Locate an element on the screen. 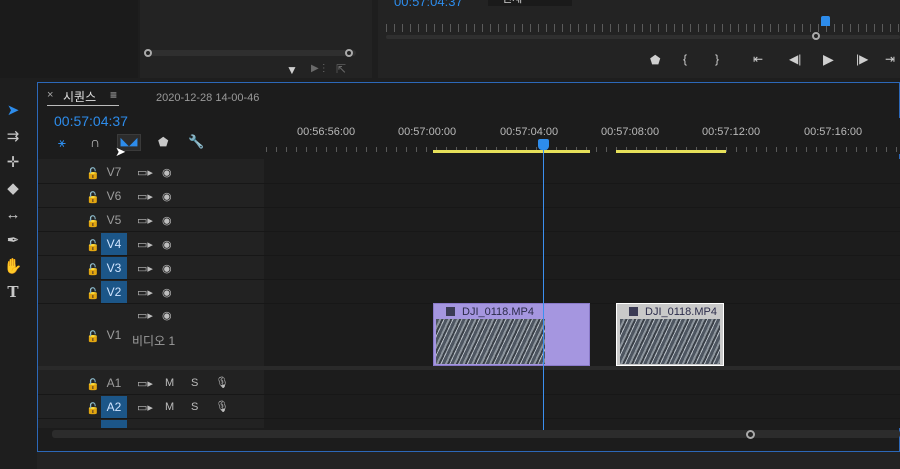 This screenshot has width=900, height=469. audio-track-area is located at coordinates (582, 399).